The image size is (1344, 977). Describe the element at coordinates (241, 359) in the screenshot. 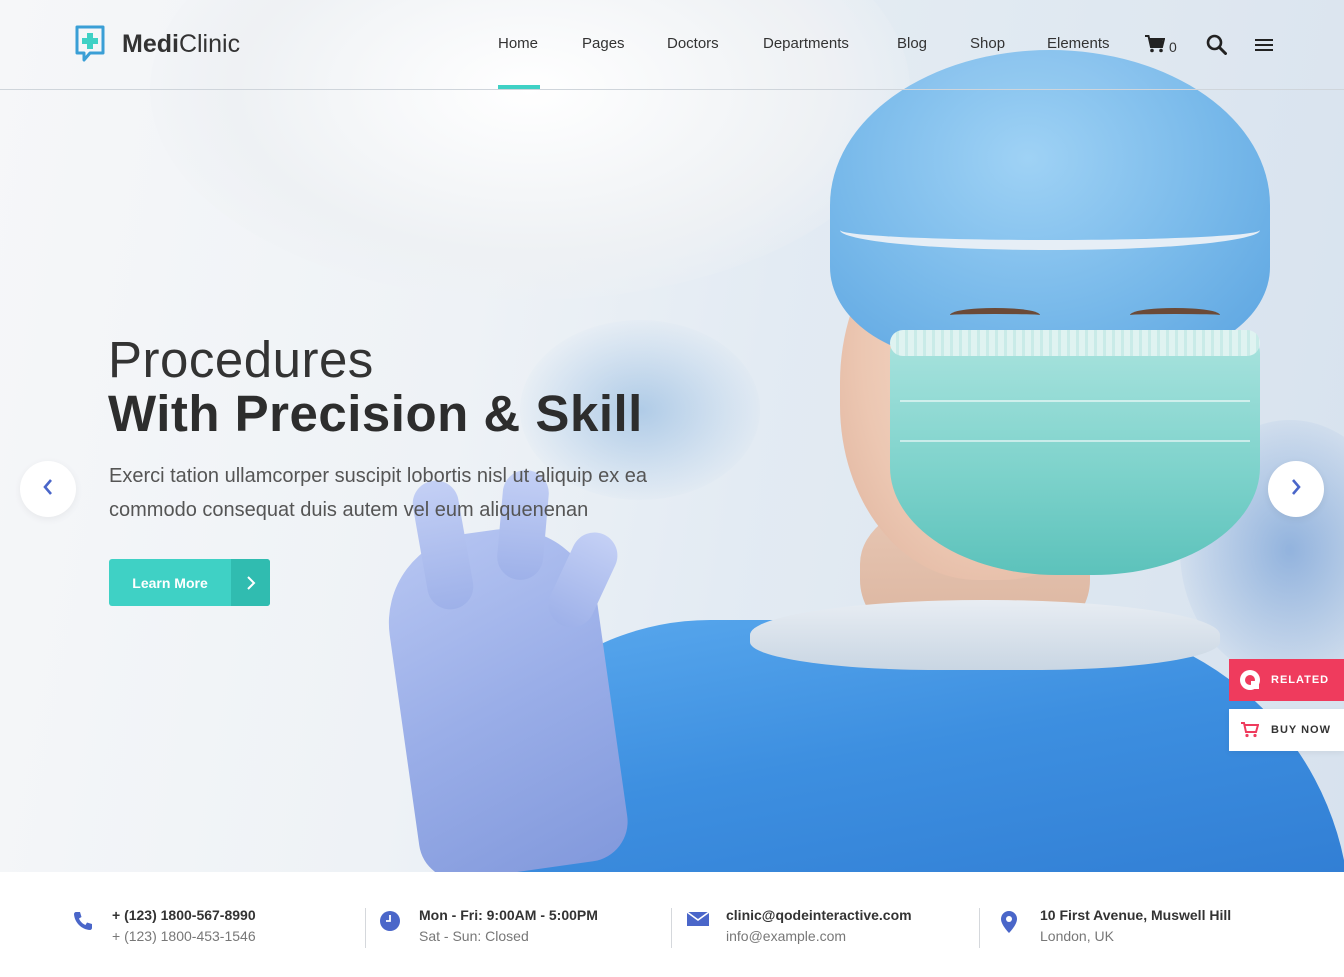

I see `slide-title-line-1: Procedures` at that location.